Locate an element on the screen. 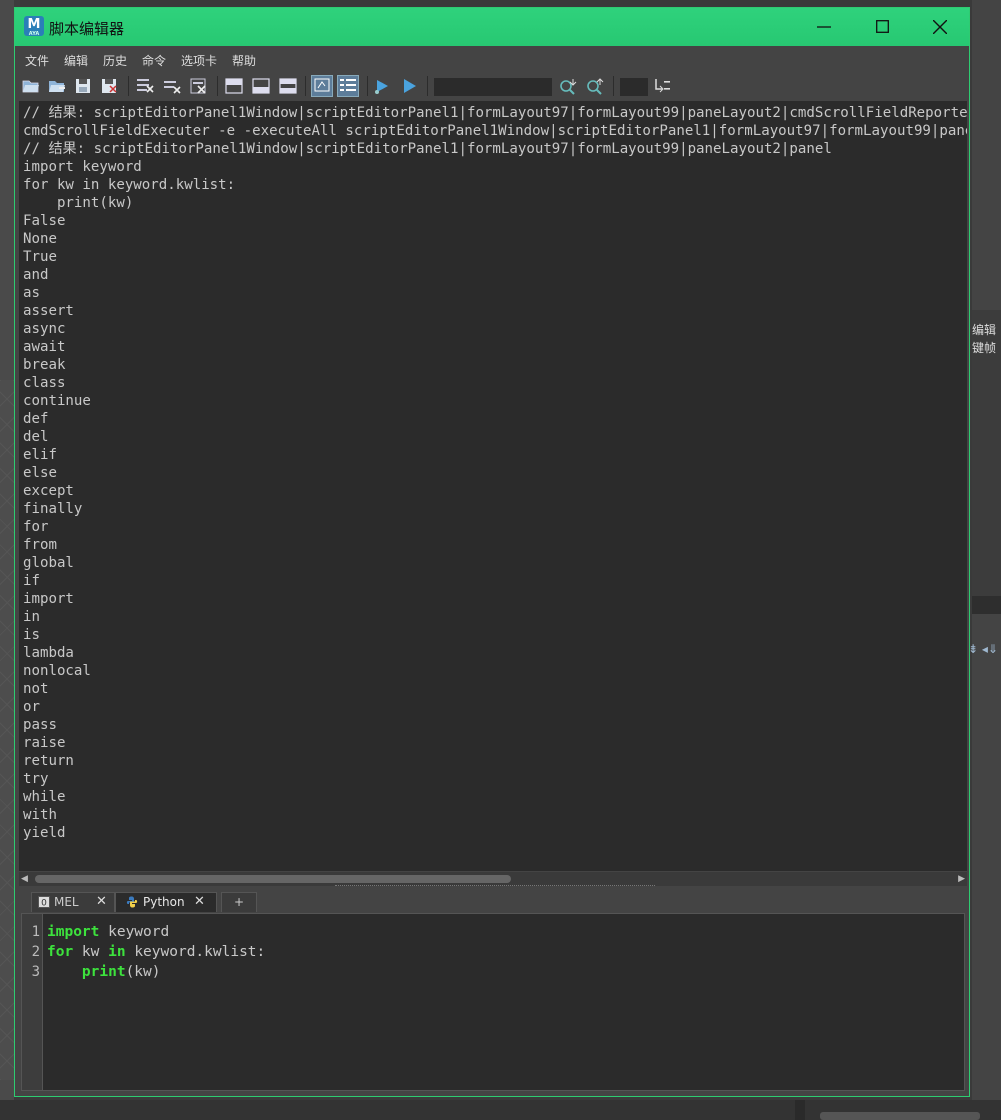 The image size is (1001, 1120). scroll-left-icon: ◀ is located at coordinates (24, 879).